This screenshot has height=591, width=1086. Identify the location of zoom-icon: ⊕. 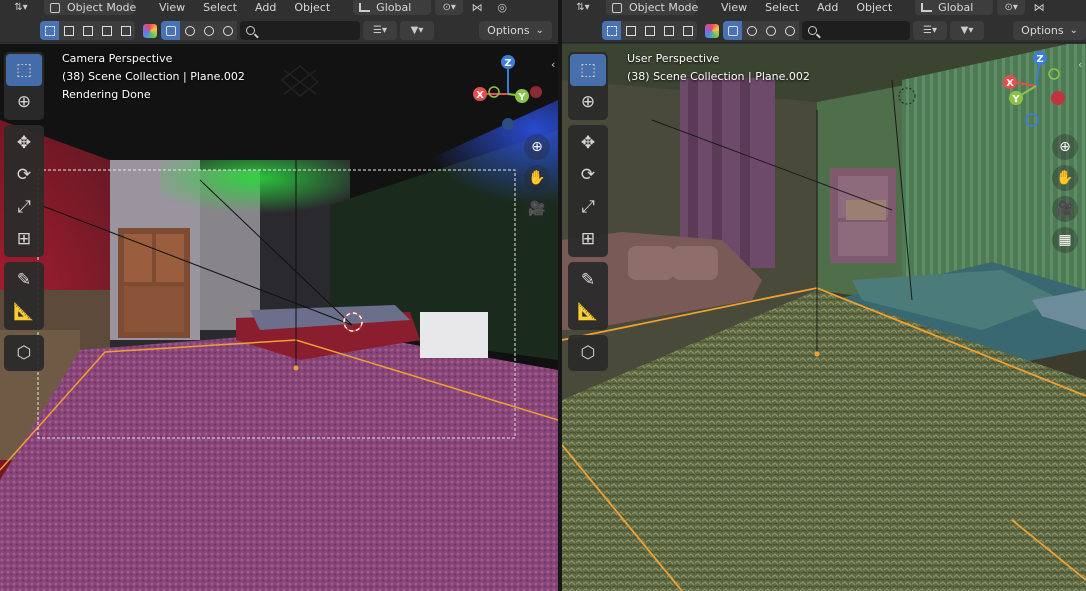
(1065, 147).